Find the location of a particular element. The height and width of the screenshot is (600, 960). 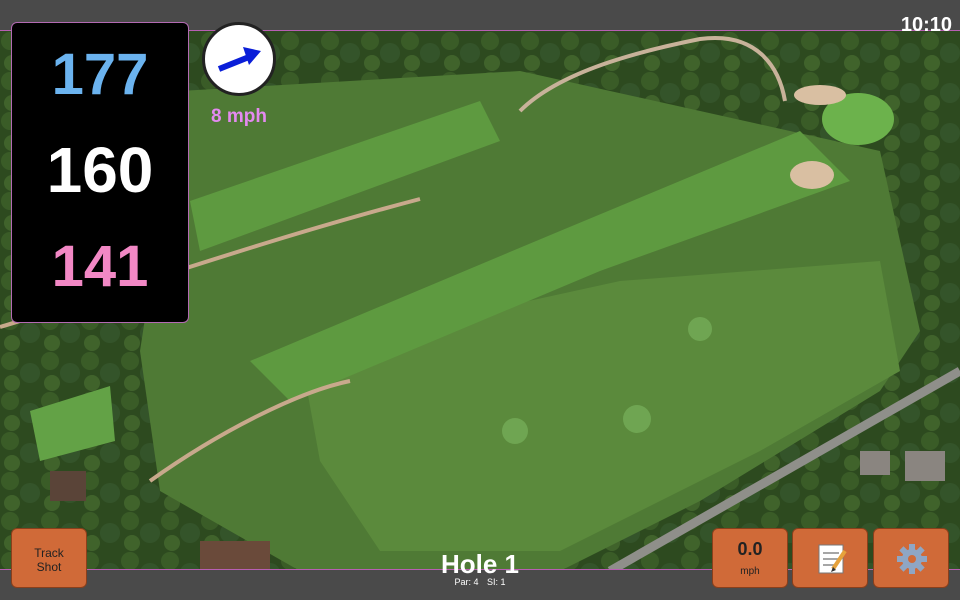

settings-button is located at coordinates (911, 558).